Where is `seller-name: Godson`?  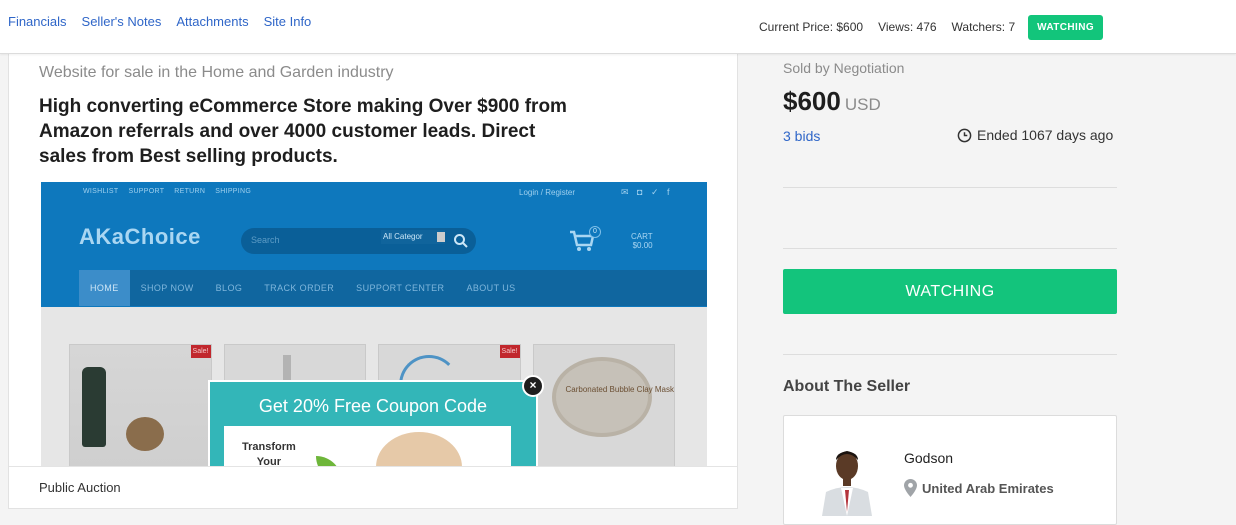 seller-name: Godson is located at coordinates (928, 458).